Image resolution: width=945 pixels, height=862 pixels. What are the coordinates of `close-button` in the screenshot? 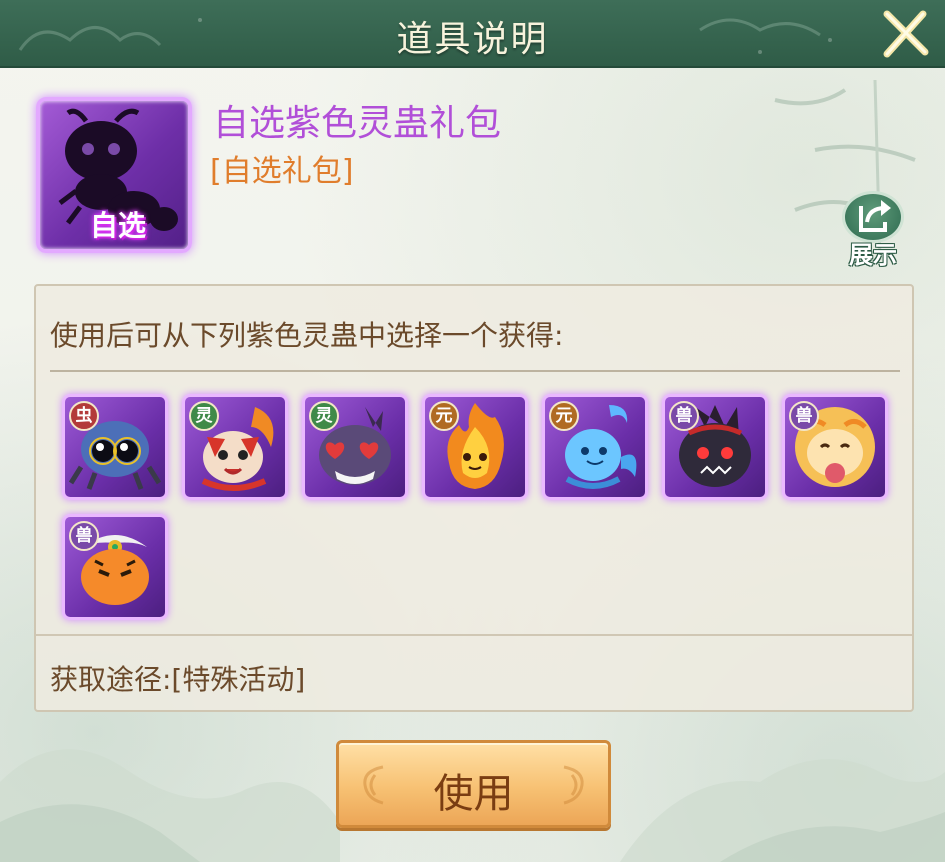 It's located at (905, 34).